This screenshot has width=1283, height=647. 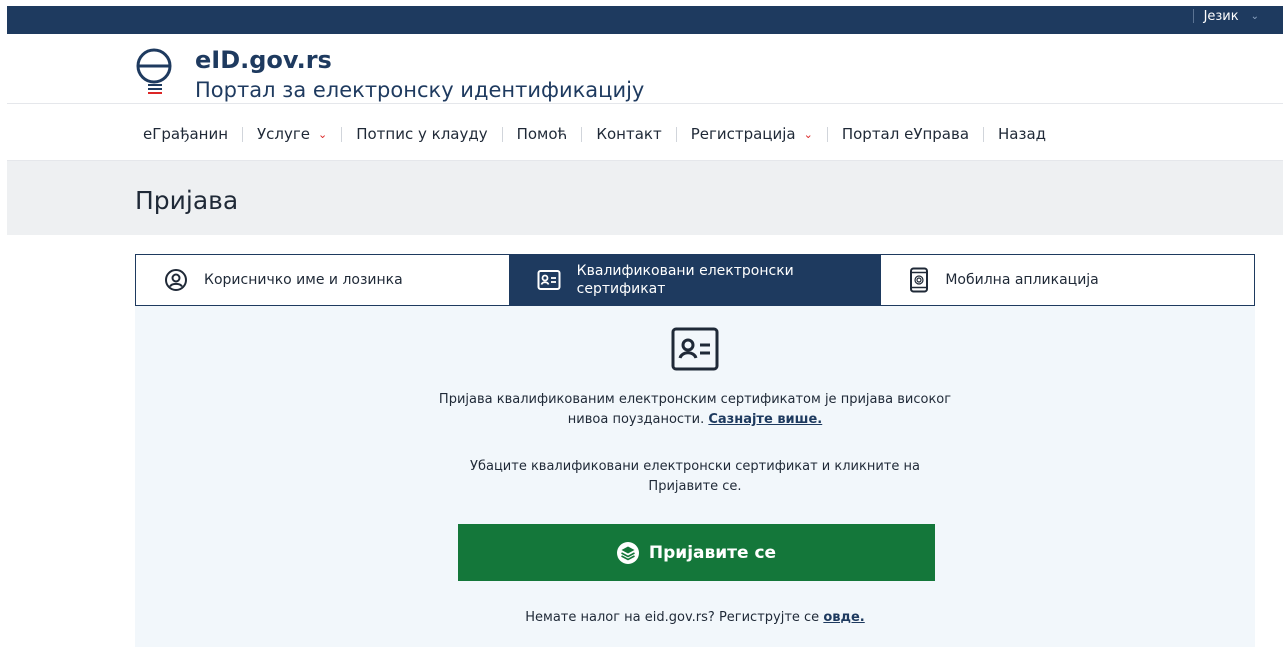 I want to click on nav-item-label: Назад, so click(x=1022, y=134).